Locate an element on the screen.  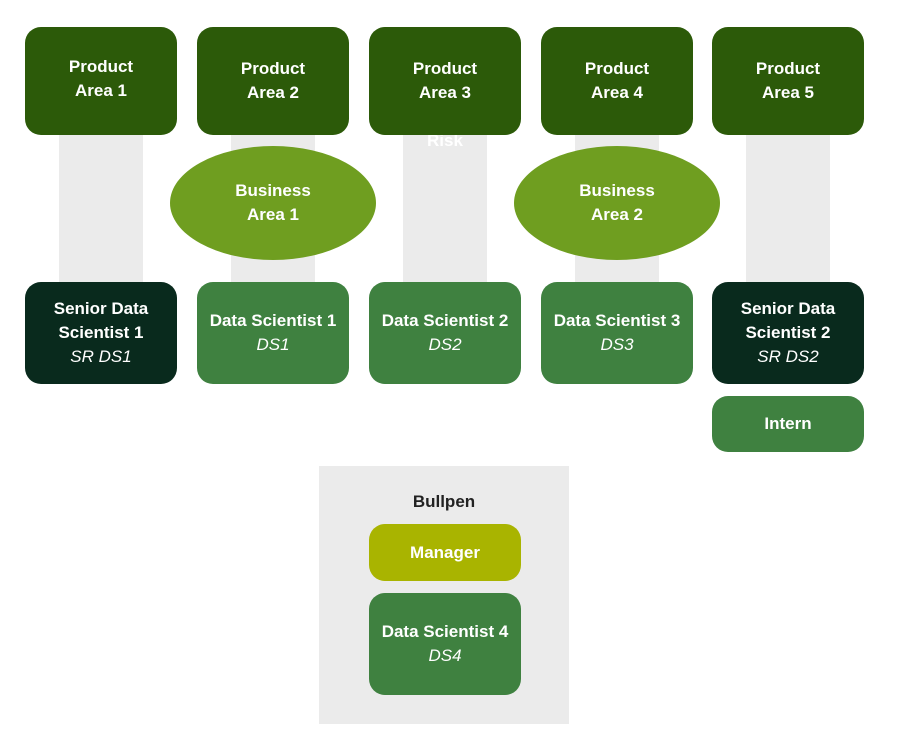
product-area-1: Product Area 1 is located at coordinates (101, 81).